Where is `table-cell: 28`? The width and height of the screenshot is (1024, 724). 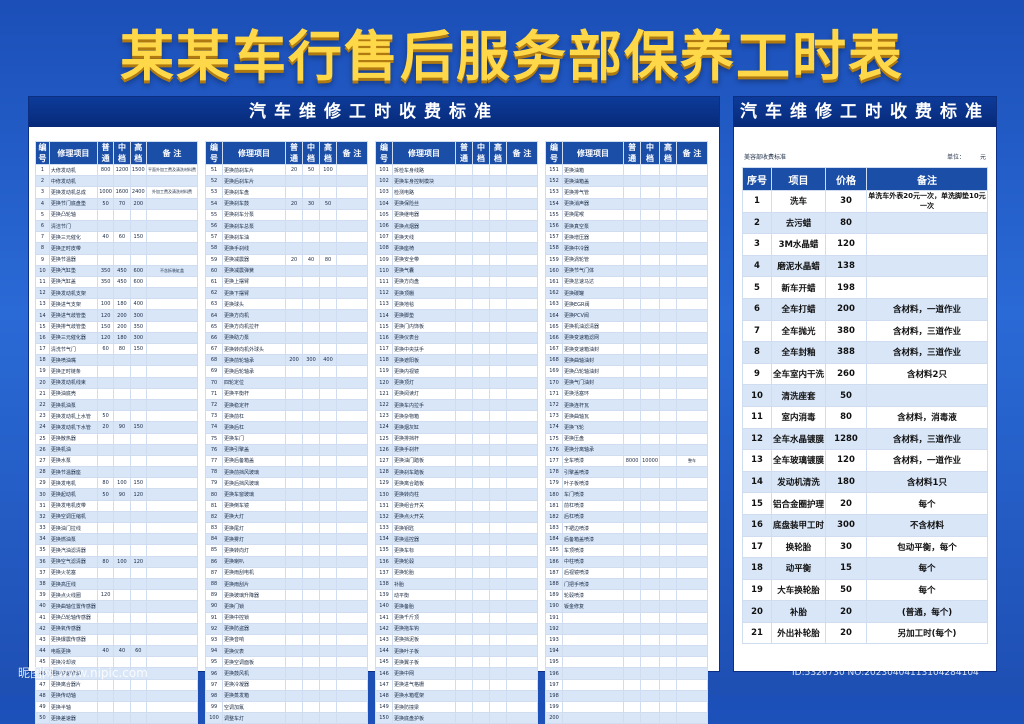
table-cell: 28 is located at coordinates (42, 472).